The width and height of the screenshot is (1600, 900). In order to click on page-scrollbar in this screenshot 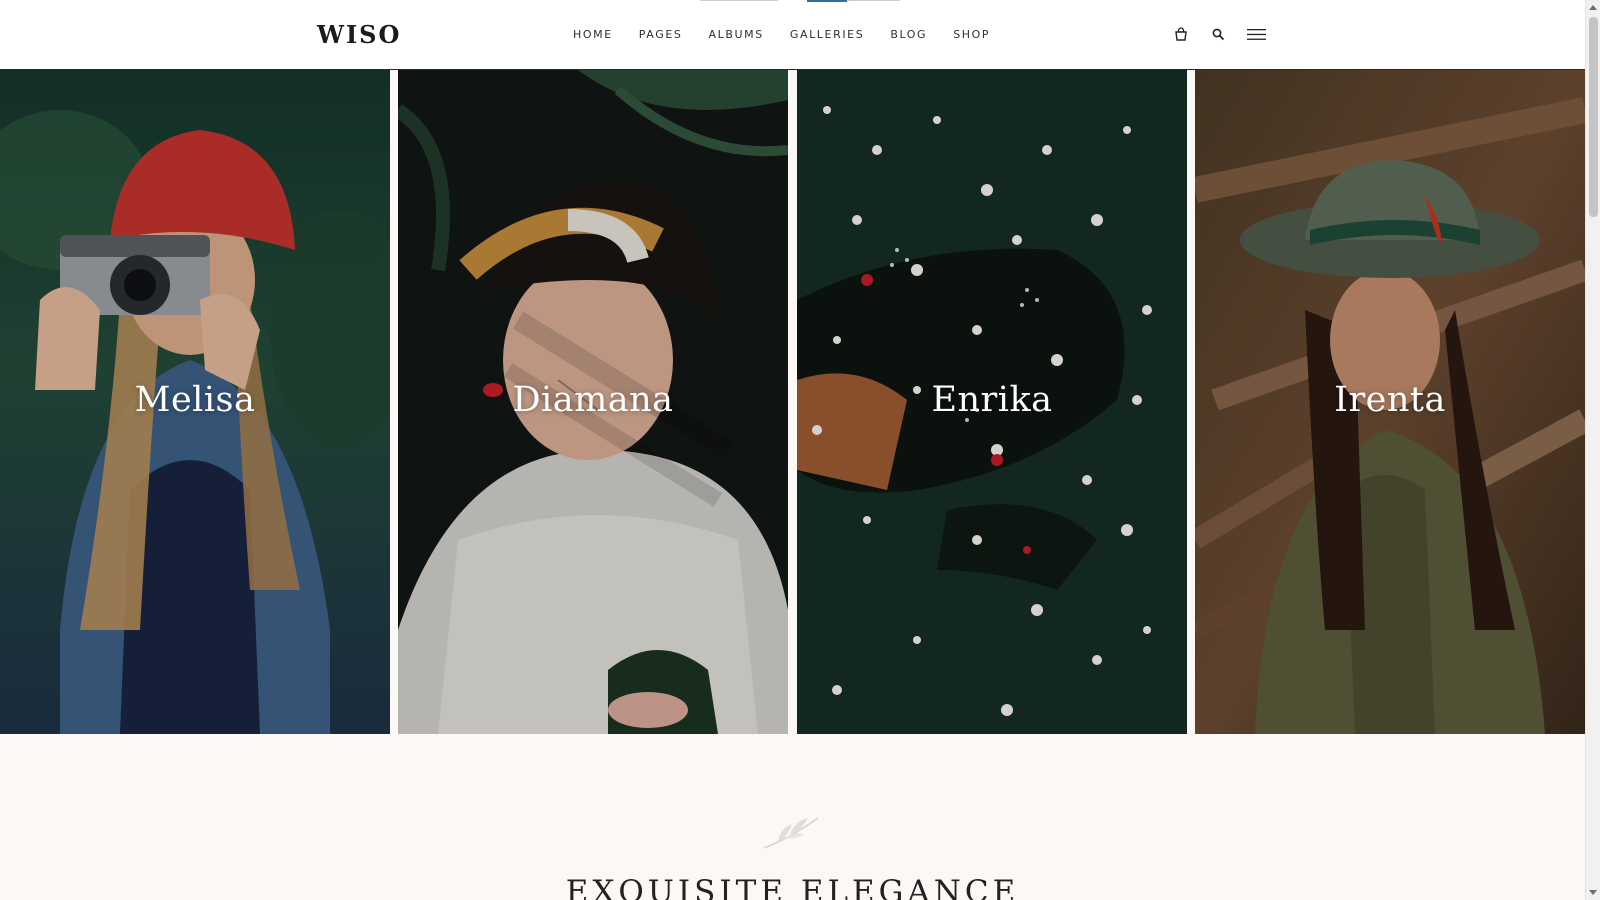, I will do `click(1592, 450)`.